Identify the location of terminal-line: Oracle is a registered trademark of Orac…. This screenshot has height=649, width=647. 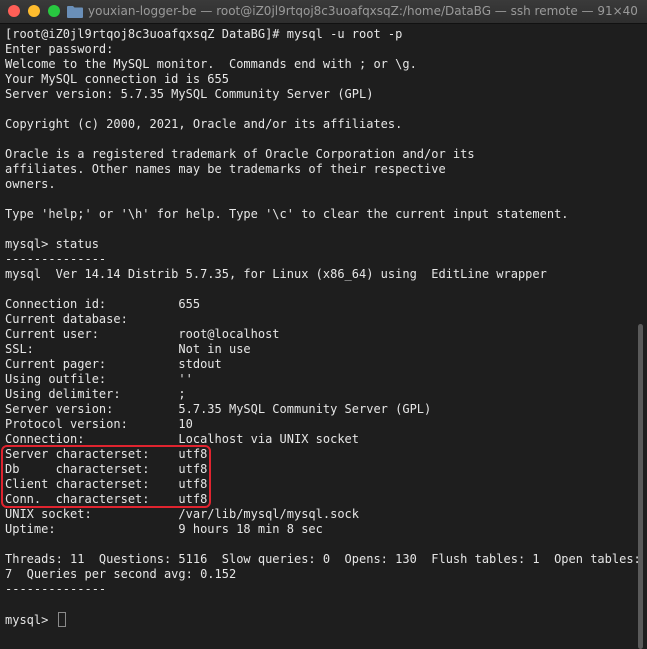
(240, 154).